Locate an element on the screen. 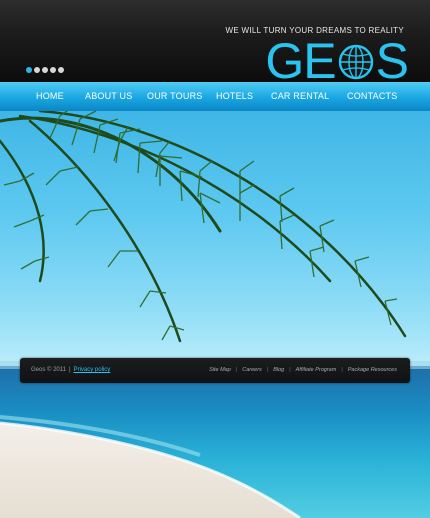  nav-about-us: ABOUT US is located at coordinates (108, 96).